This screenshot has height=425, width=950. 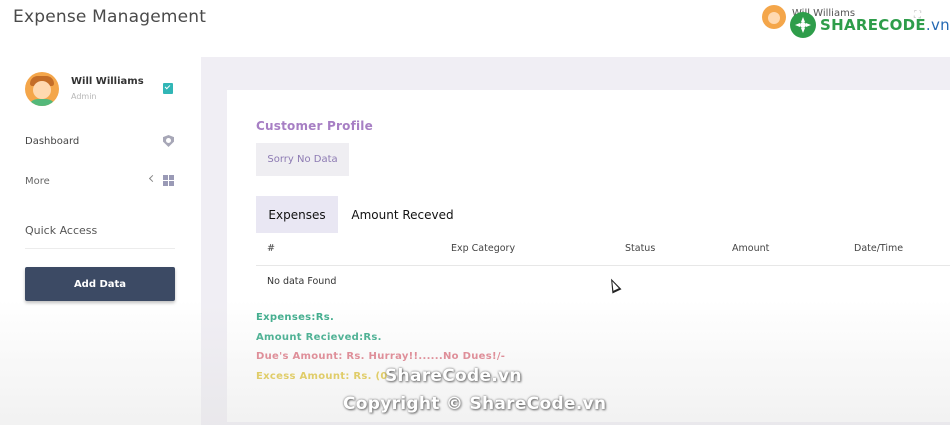 I want to click on column-header-status: Status, so click(x=640, y=248).